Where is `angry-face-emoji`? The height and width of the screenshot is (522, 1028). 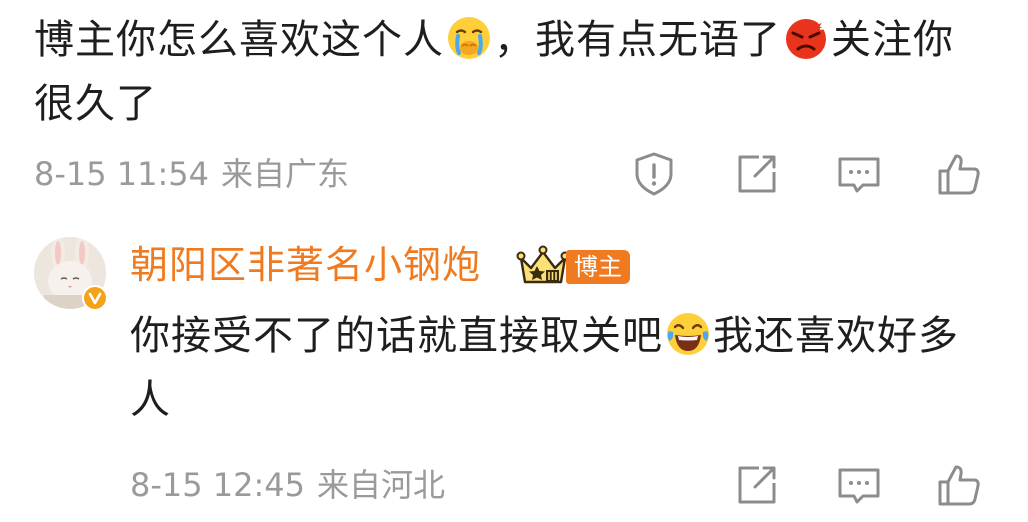 angry-face-emoji is located at coordinates (807, 38).